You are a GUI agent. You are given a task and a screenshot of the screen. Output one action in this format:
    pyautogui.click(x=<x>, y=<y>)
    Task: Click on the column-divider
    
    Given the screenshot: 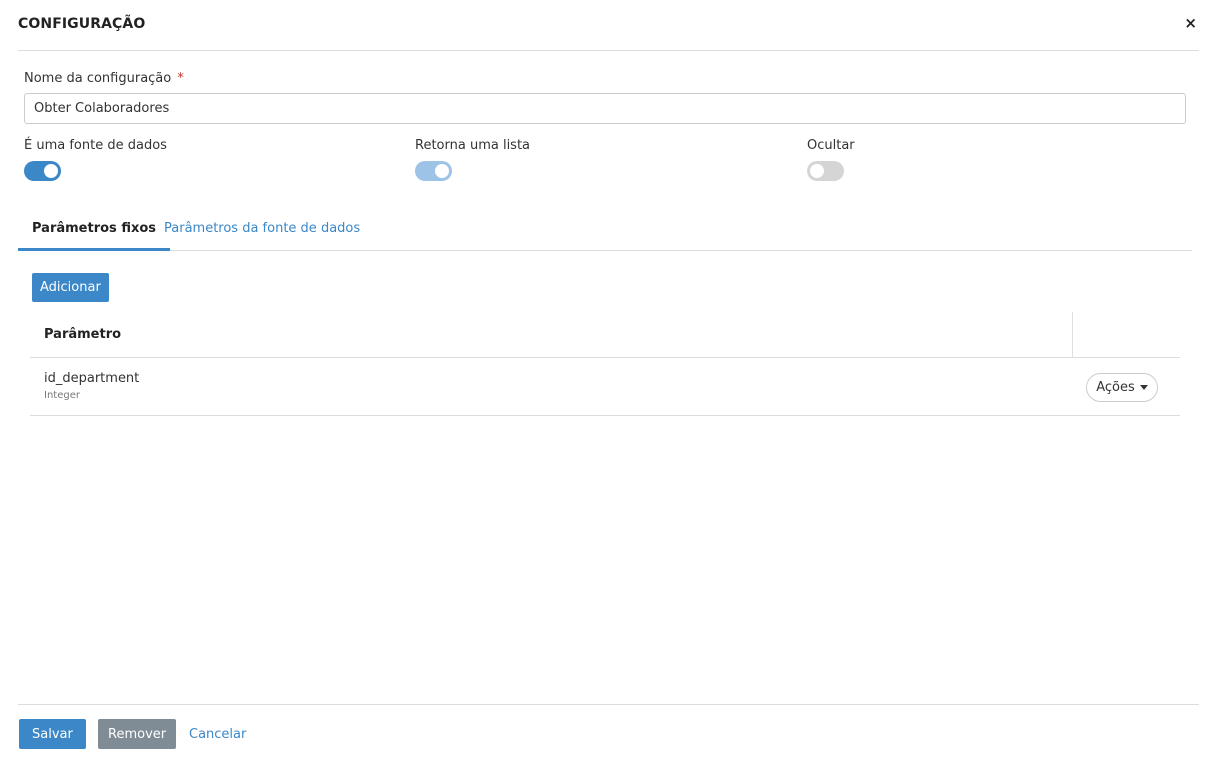 What is the action you would take?
    pyautogui.click(x=1072, y=335)
    